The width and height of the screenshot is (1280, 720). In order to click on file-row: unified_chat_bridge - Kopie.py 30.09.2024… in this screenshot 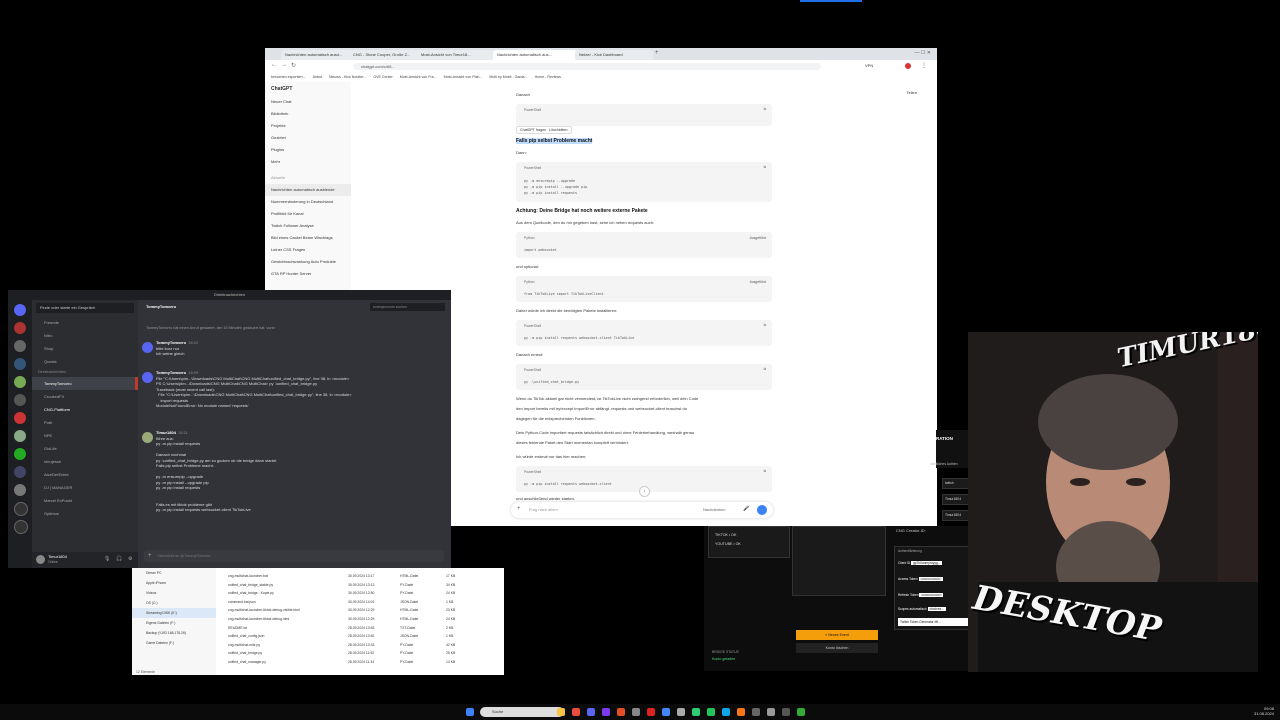, I will do `click(363, 593)`.